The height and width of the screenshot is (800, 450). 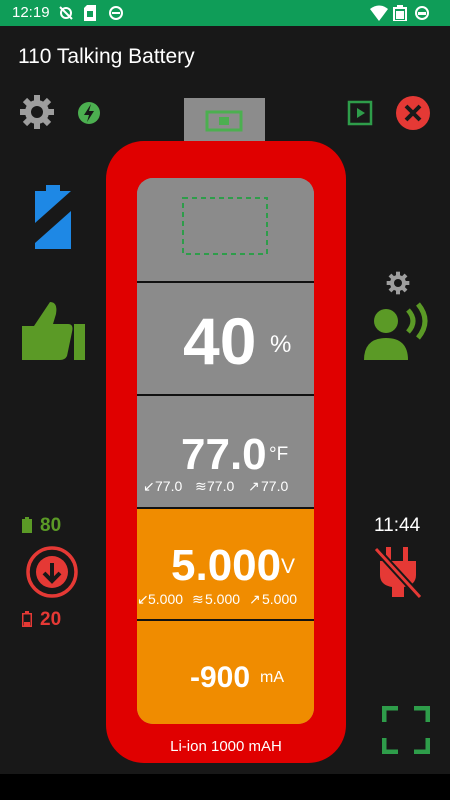 What do you see at coordinates (221, 486) in the screenshot?
I see `temperature-avg: 77.0` at bounding box center [221, 486].